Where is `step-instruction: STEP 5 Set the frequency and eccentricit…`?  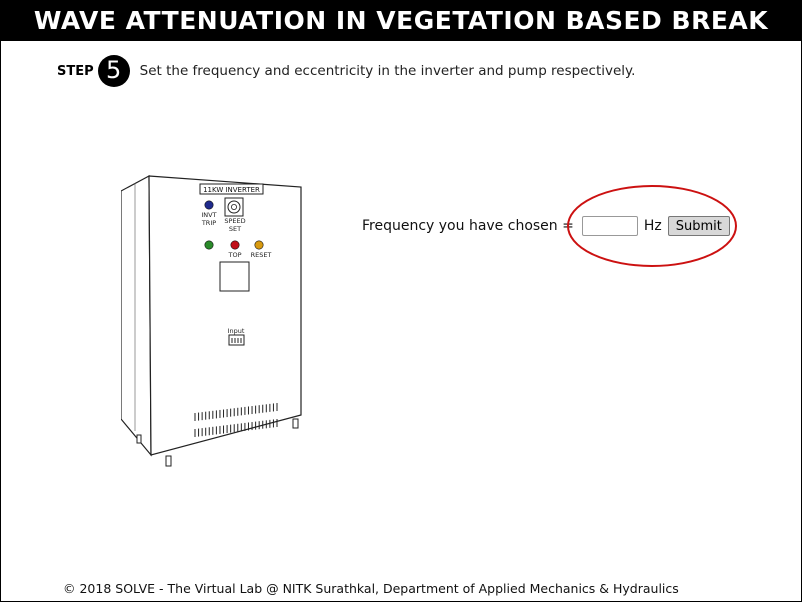 step-instruction: STEP 5 Set the frequency and eccentricit… is located at coordinates (346, 71).